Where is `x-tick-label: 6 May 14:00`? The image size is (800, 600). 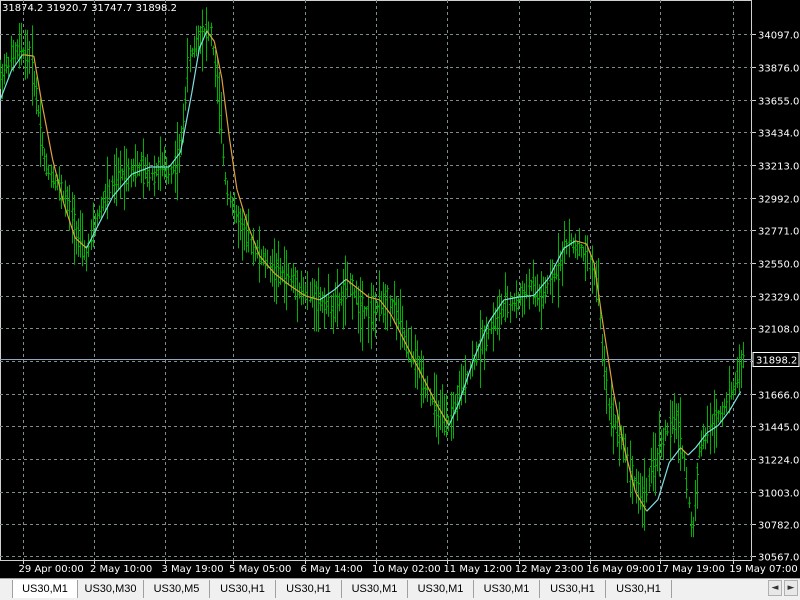
x-tick-label: 6 May 14:00 is located at coordinates (332, 569).